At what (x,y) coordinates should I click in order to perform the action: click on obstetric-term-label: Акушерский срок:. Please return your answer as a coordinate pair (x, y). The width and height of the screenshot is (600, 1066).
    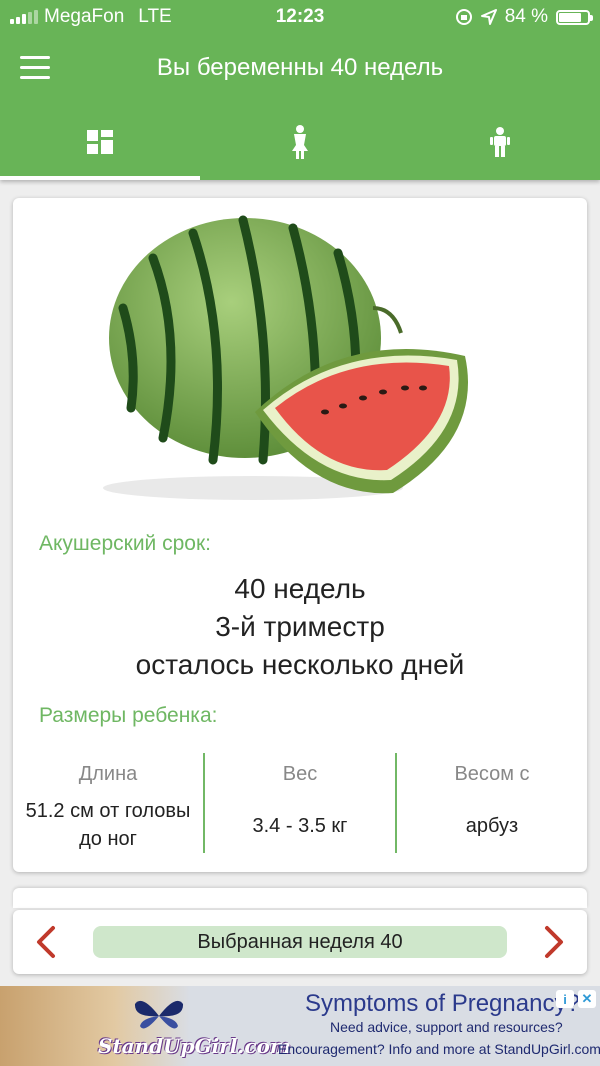
    Looking at the image, I should click on (125, 543).